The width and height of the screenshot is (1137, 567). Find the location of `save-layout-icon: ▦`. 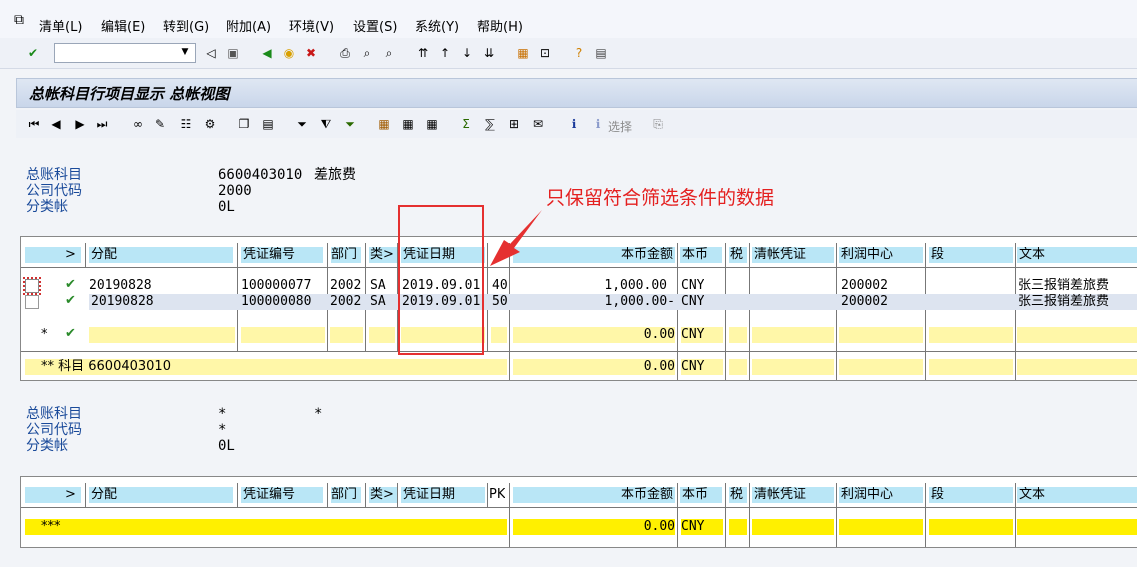

save-layout-icon: ▦ is located at coordinates (432, 124).